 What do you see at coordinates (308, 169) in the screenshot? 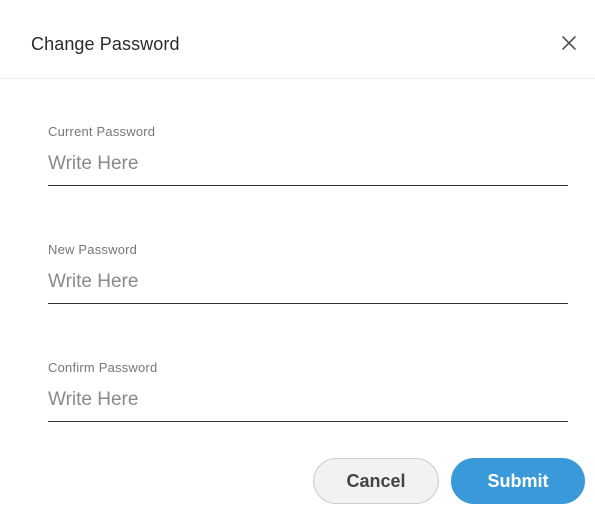
I see `current-password-input` at bounding box center [308, 169].